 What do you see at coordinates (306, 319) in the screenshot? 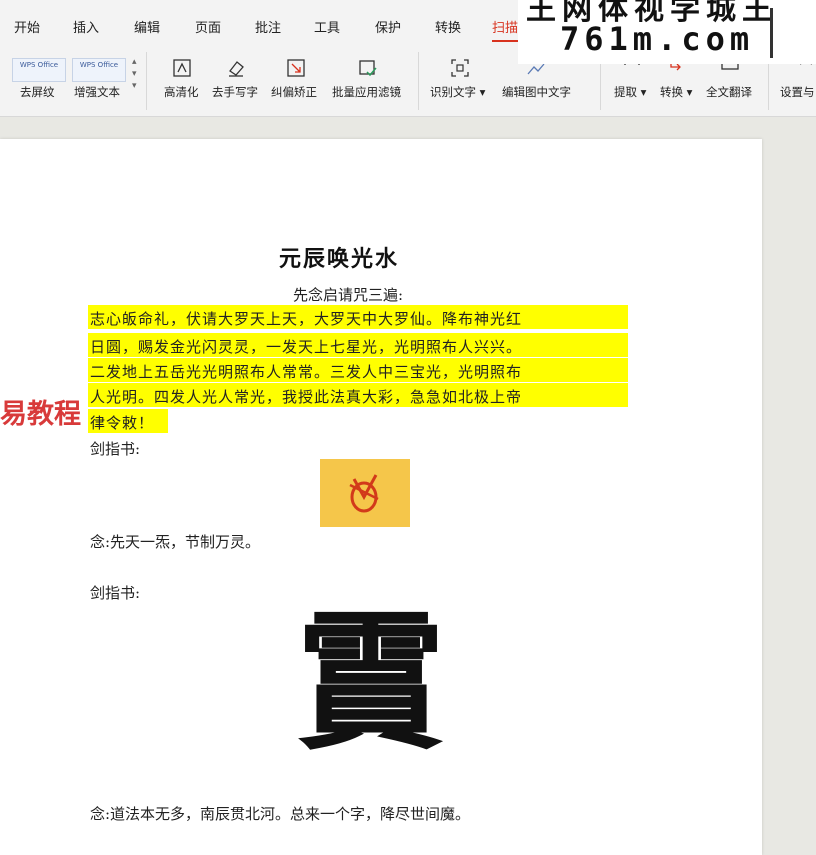
I see `highlighted-line: 志心皈命礼，伏请大罗天上天，大罗天中大罗仙。降布神光红` at bounding box center [306, 319].